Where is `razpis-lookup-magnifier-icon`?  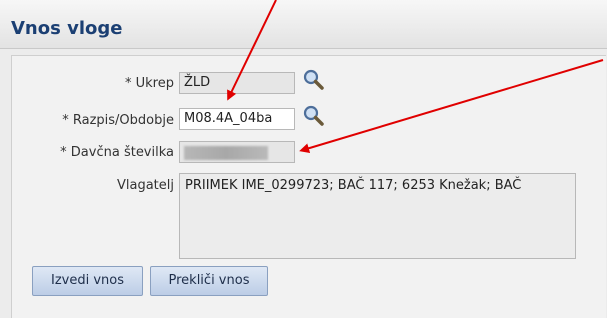
razpis-lookup-magnifier-icon is located at coordinates (314, 116).